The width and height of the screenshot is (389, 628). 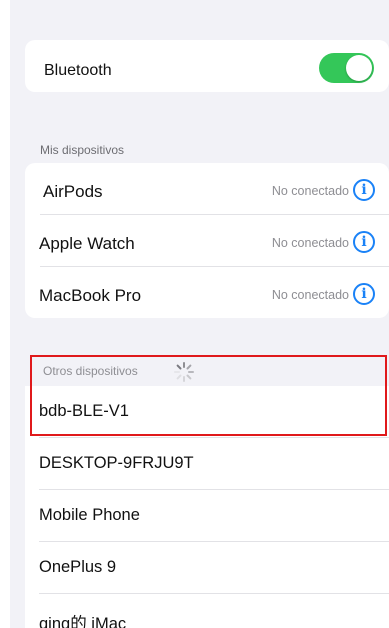 I want to click on other-device-row: Mobile Phone, so click(x=207, y=516).